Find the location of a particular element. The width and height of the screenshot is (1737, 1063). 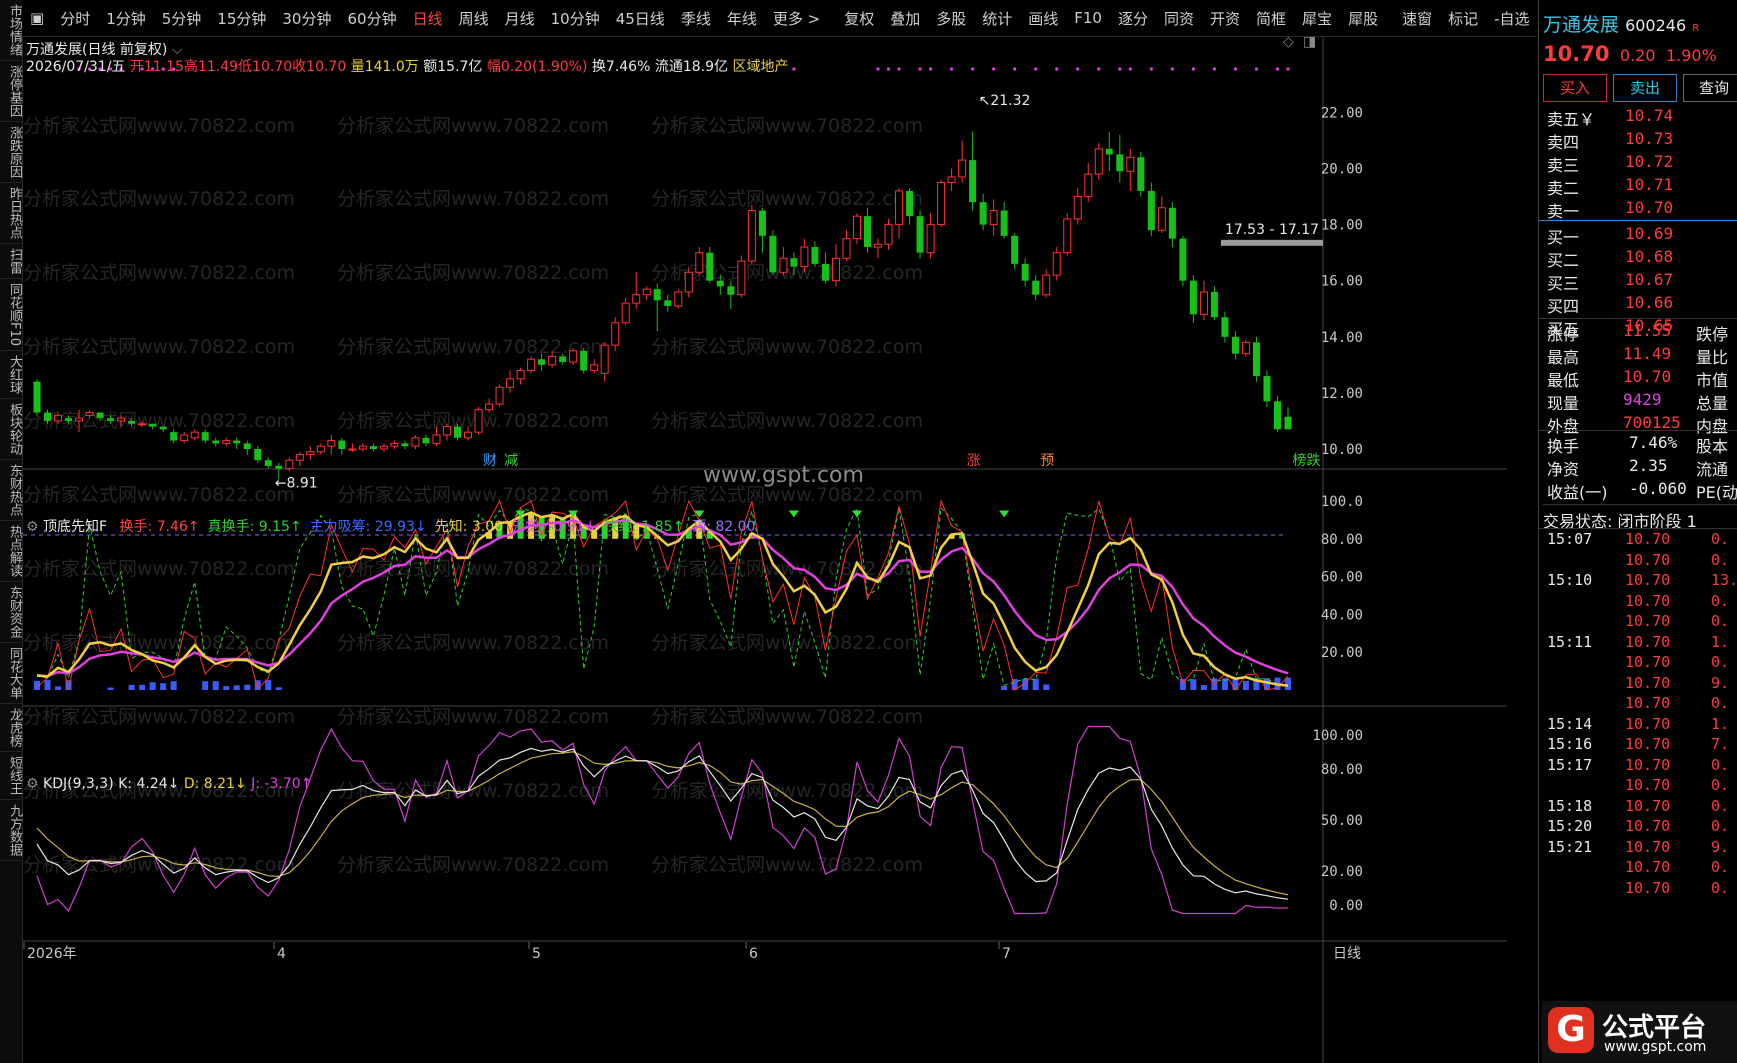

event-marker: 财 is located at coordinates (490, 461).